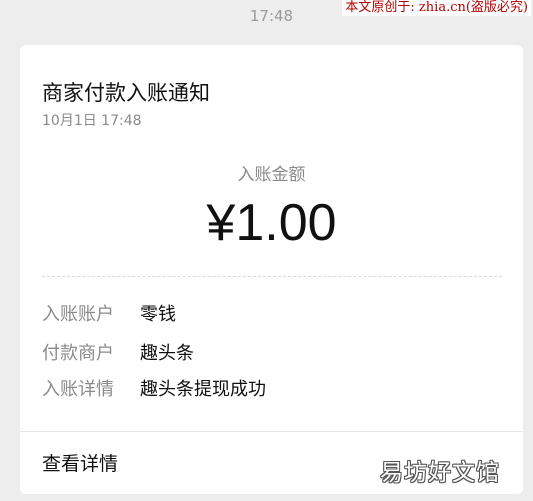  I want to click on detail-row-label: 入账详情, so click(78, 389).